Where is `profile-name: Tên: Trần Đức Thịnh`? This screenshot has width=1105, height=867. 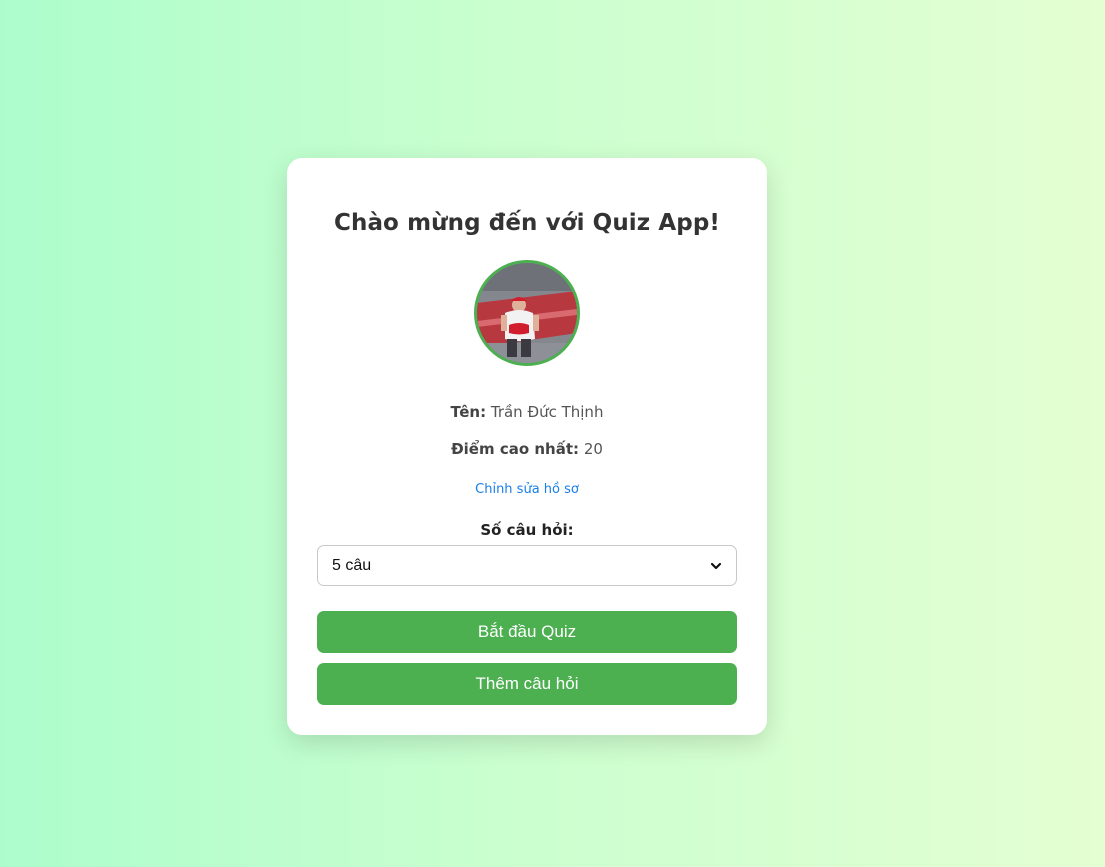
profile-name: Tên: Trần Đức Thịnh is located at coordinates (527, 412).